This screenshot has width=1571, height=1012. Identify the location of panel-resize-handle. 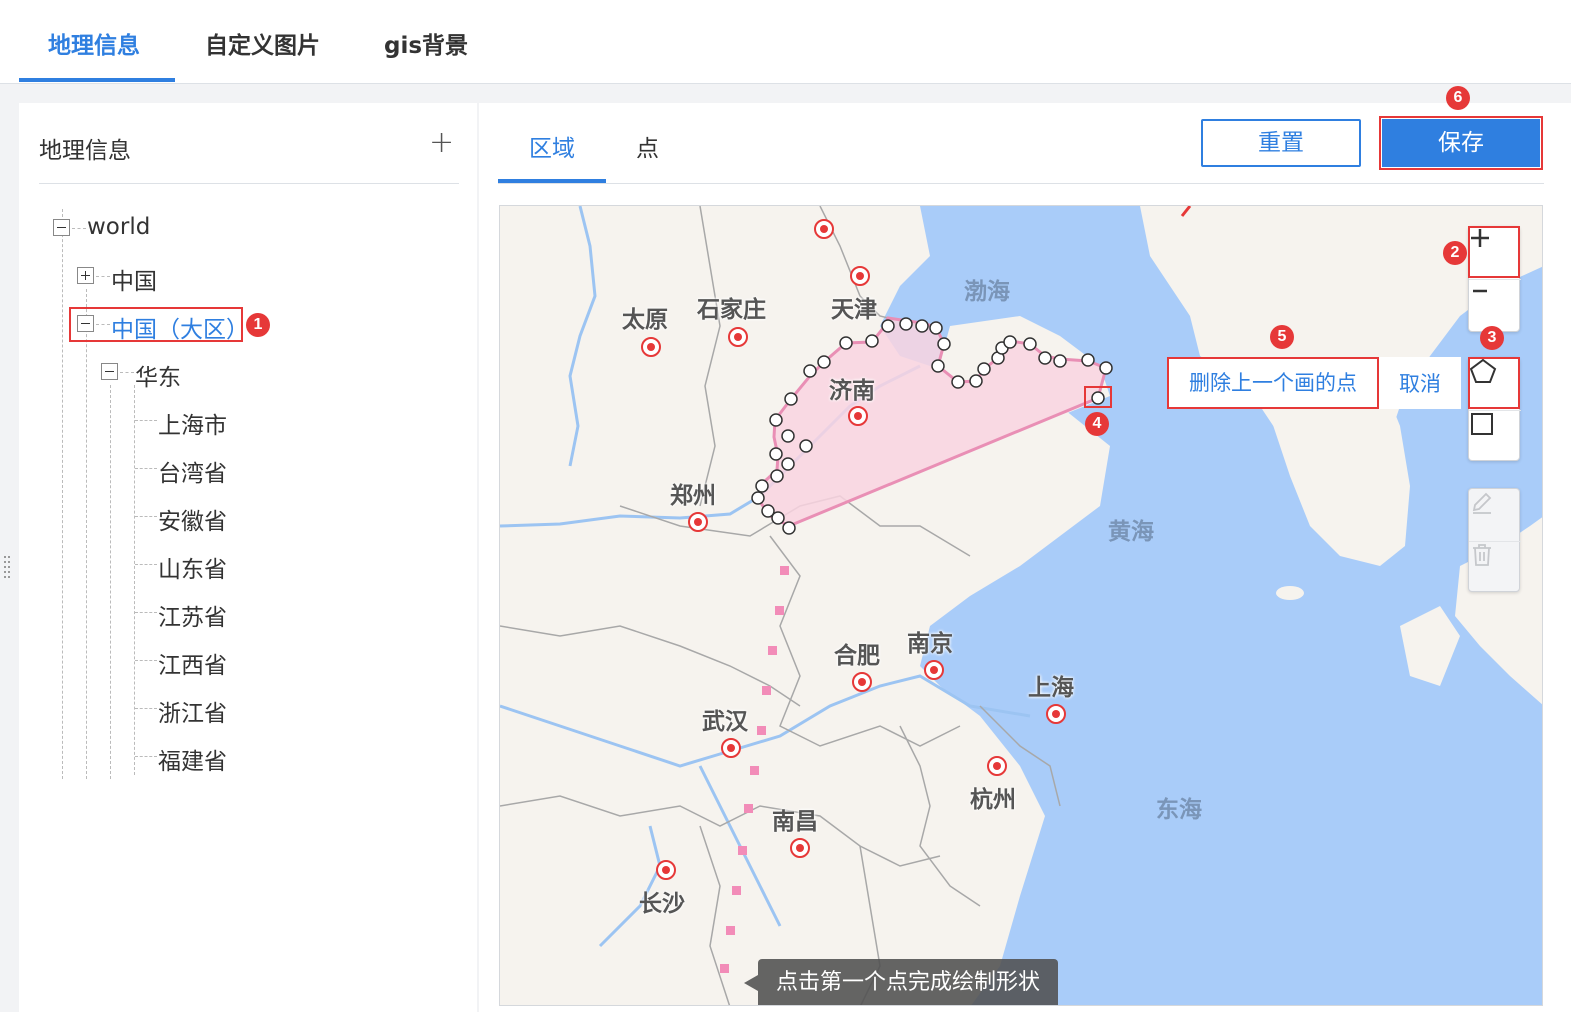
(8, 570).